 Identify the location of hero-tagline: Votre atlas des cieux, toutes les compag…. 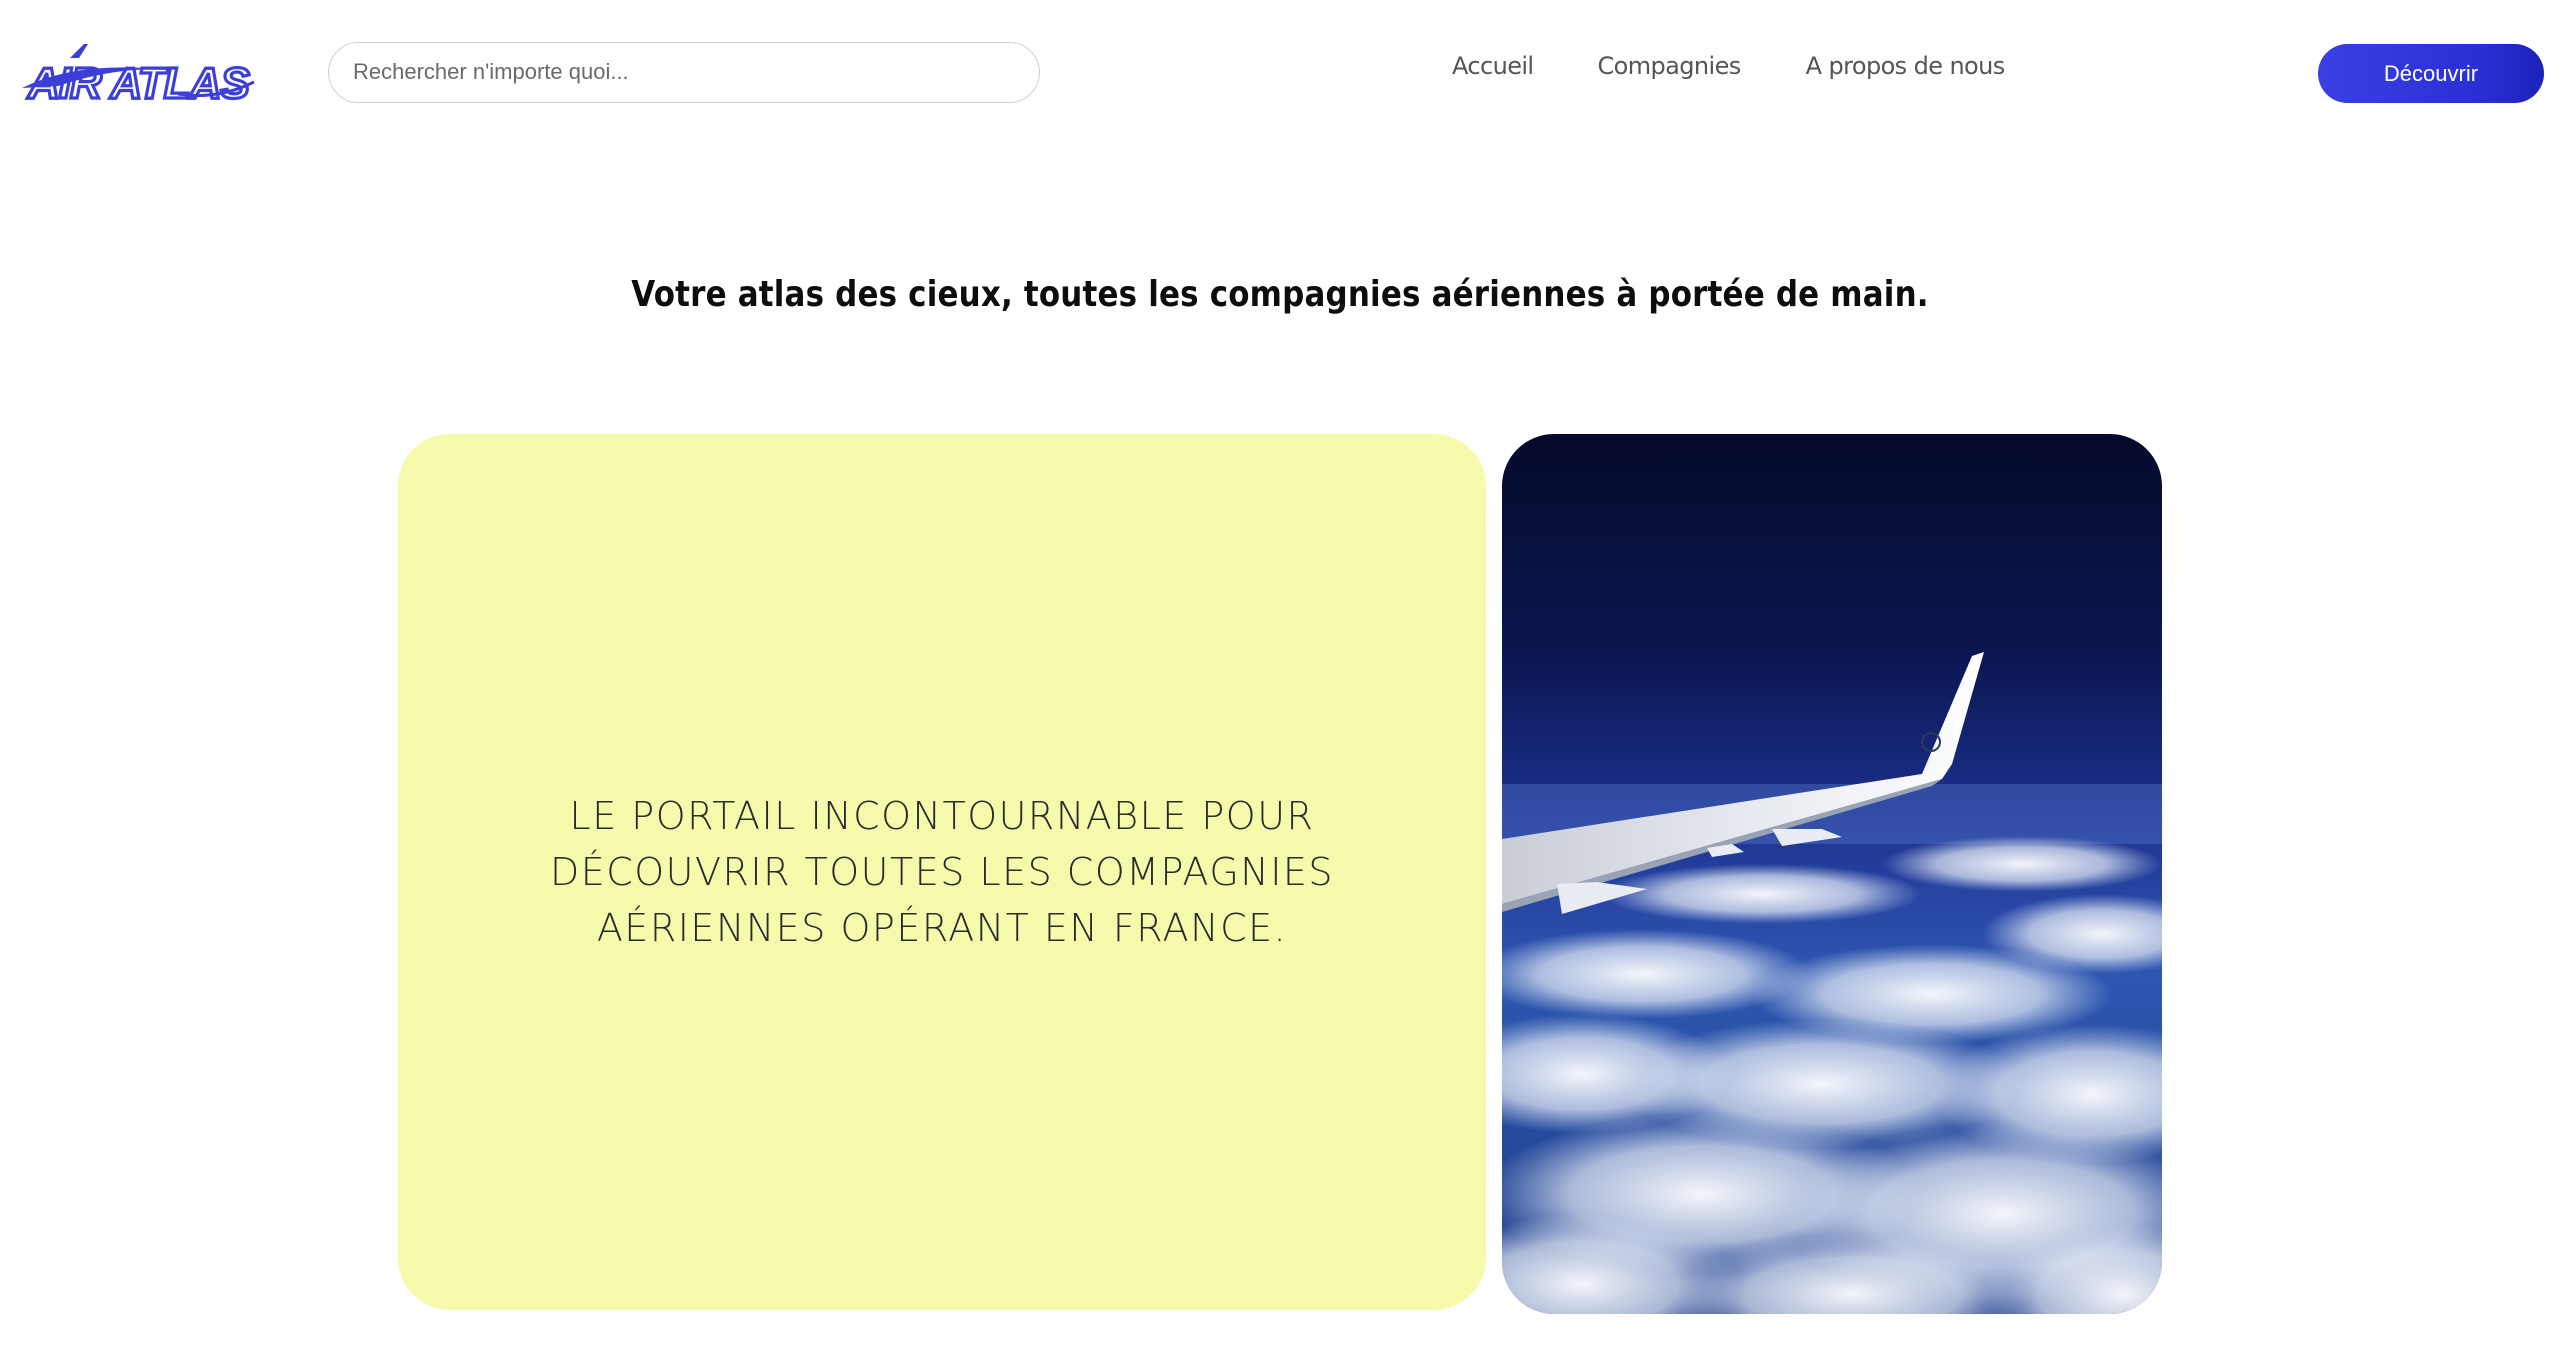
(1280, 295).